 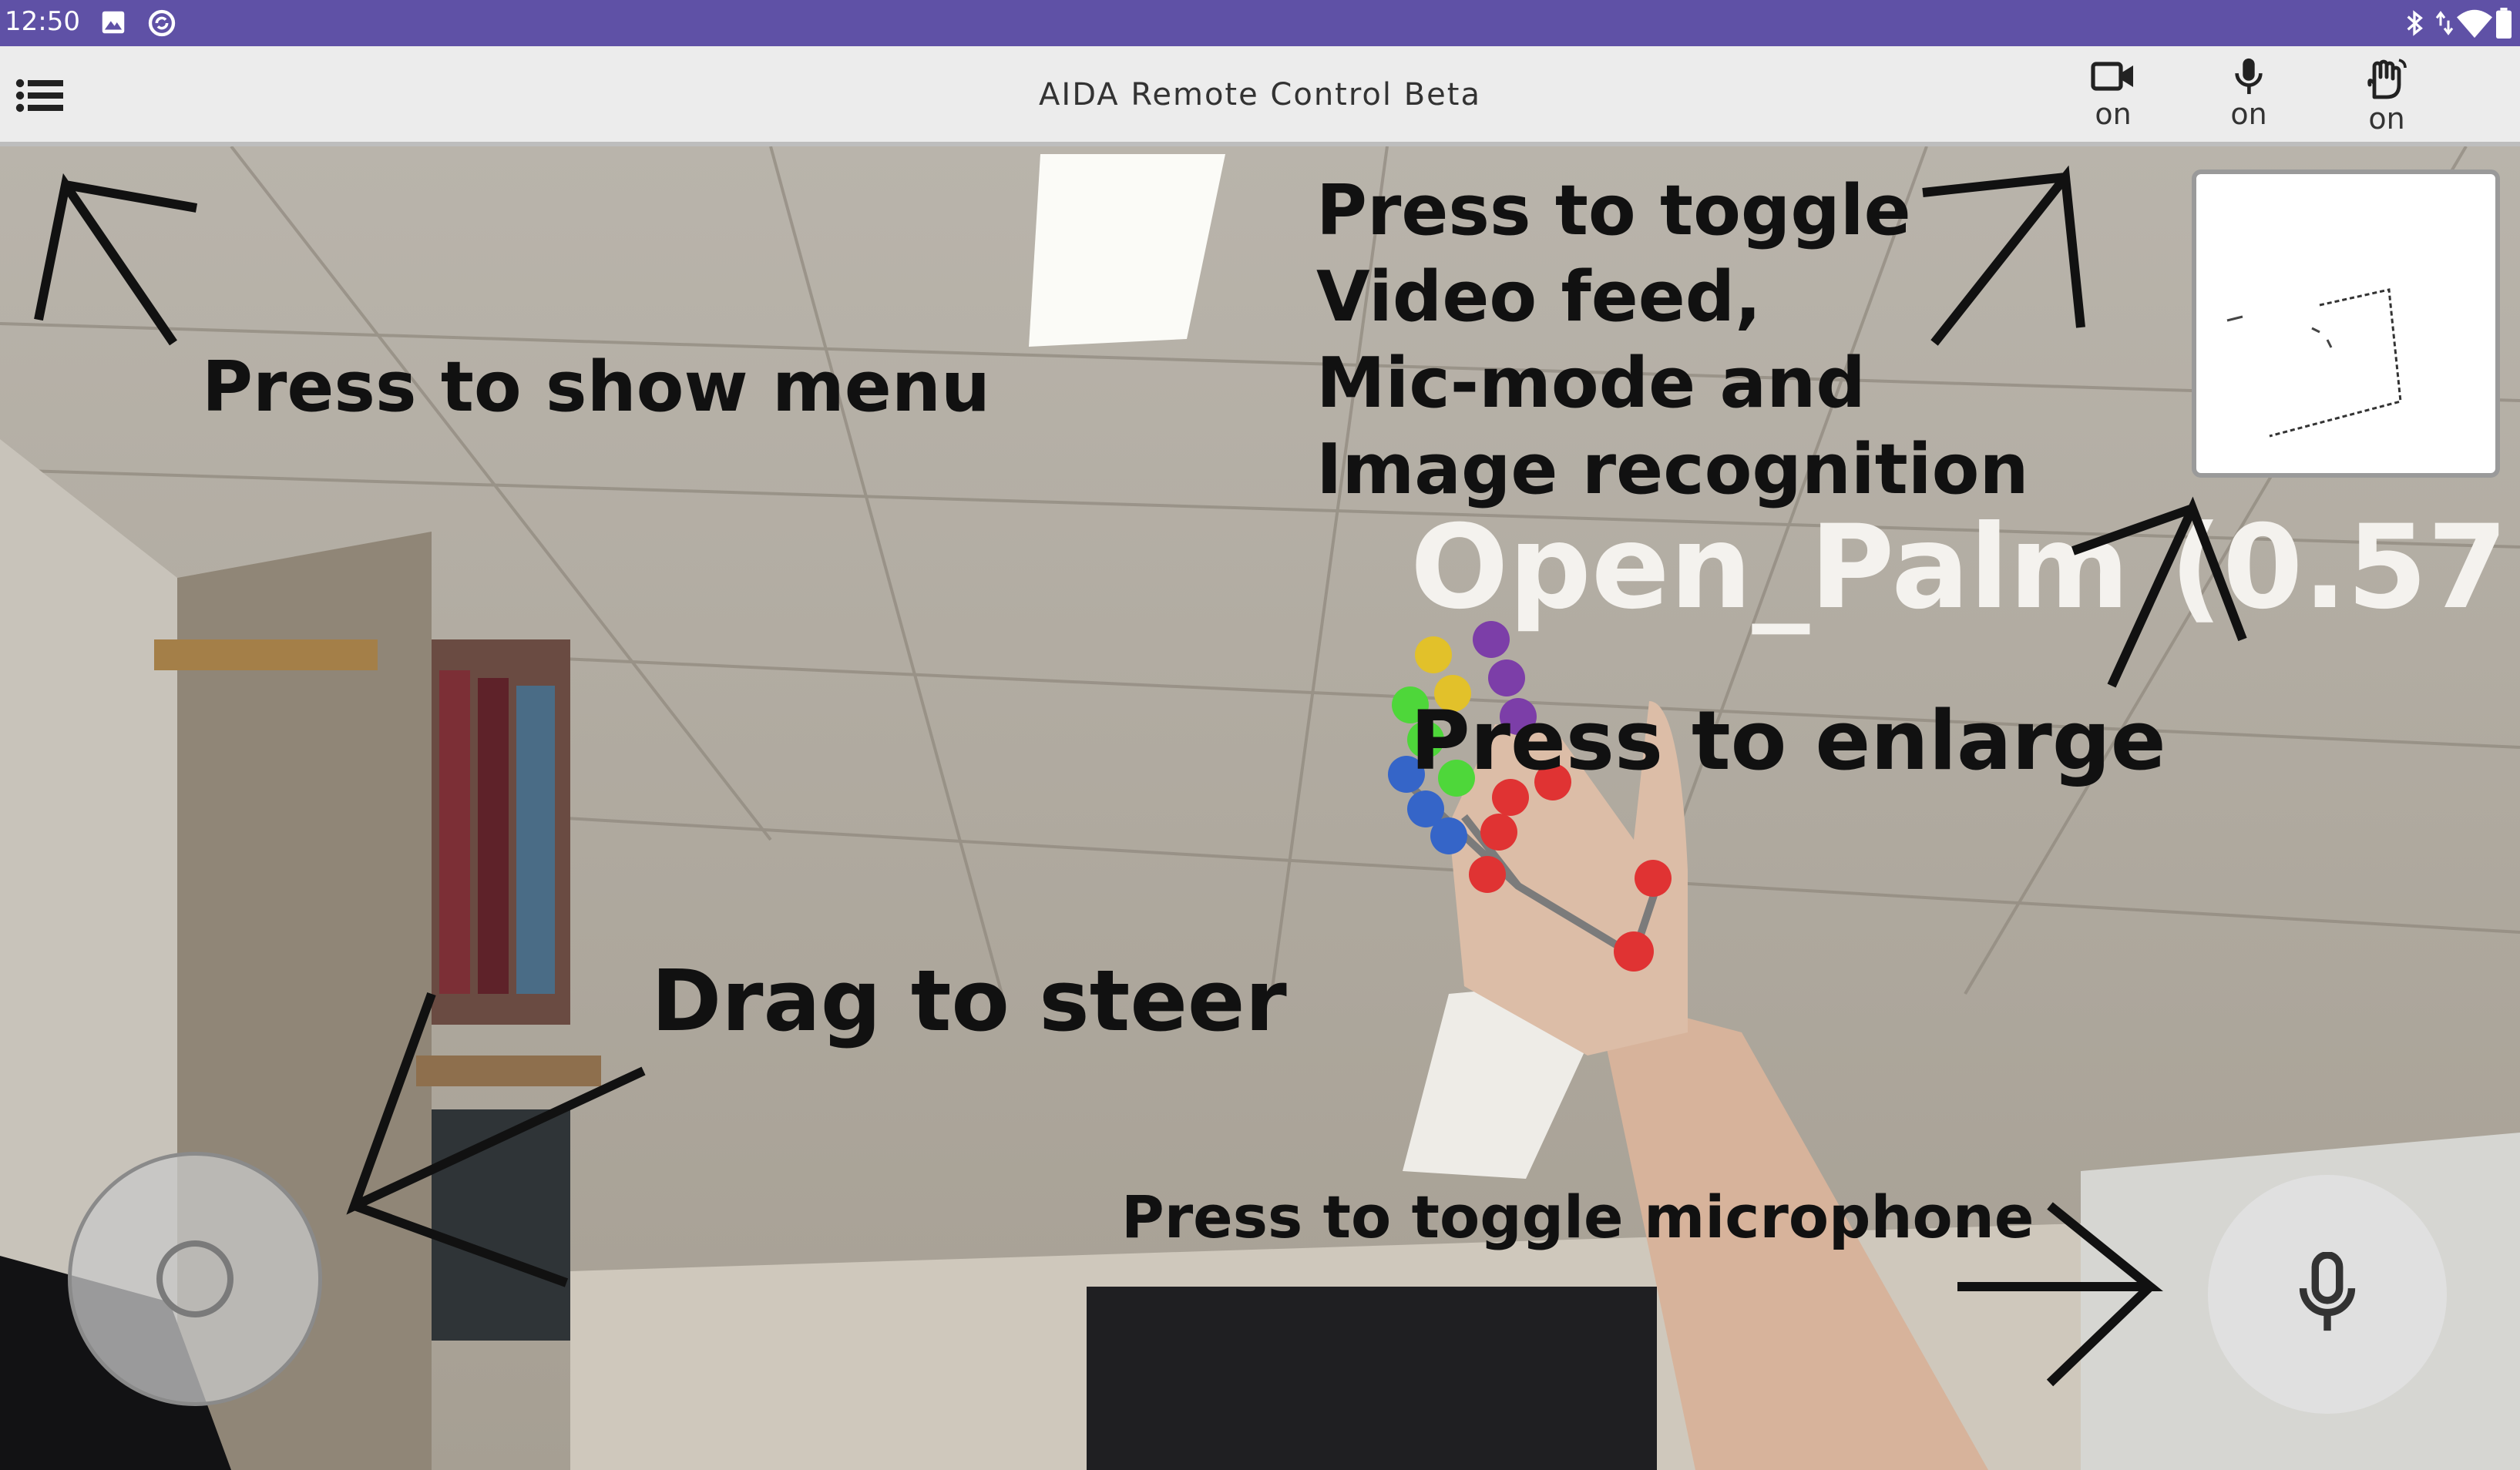 What do you see at coordinates (1591, 384) in the screenshot?
I see `annotation-toggle-line: Mic-mode and` at bounding box center [1591, 384].